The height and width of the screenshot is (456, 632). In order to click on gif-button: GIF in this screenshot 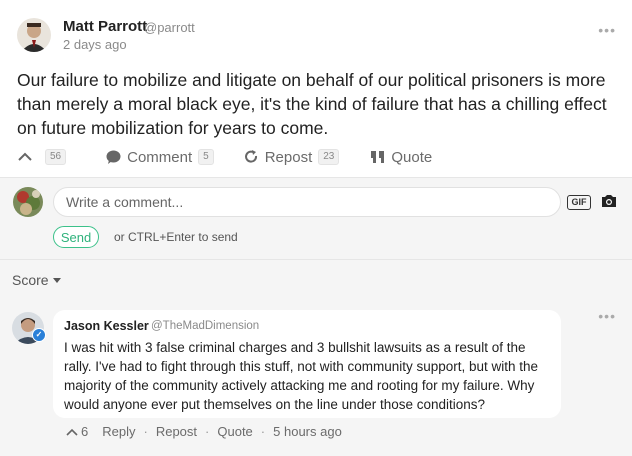, I will do `click(579, 202)`.